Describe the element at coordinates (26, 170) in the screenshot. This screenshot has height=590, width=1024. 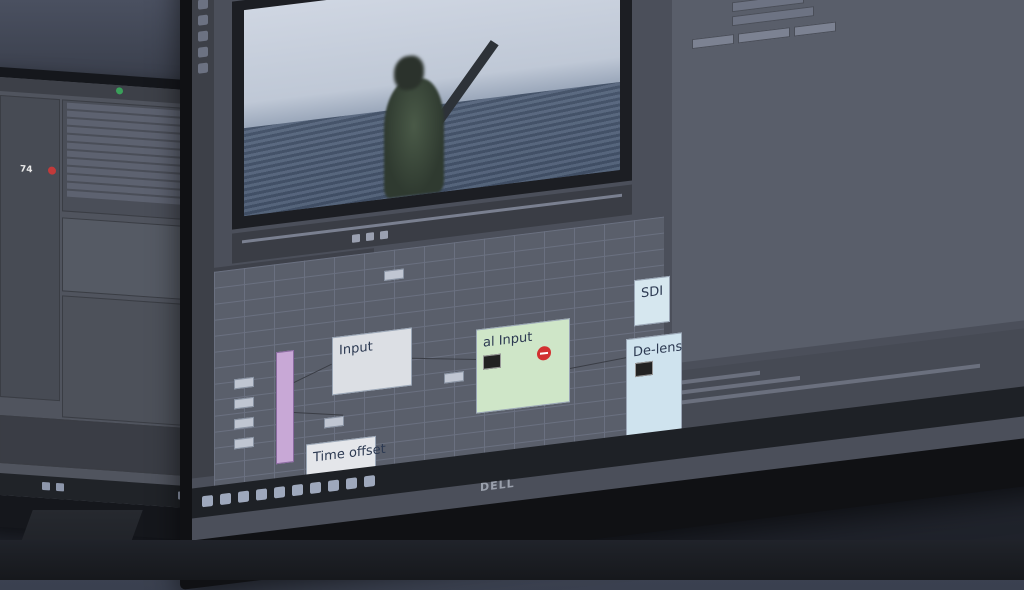
I see `frame-counter: 74` at that location.